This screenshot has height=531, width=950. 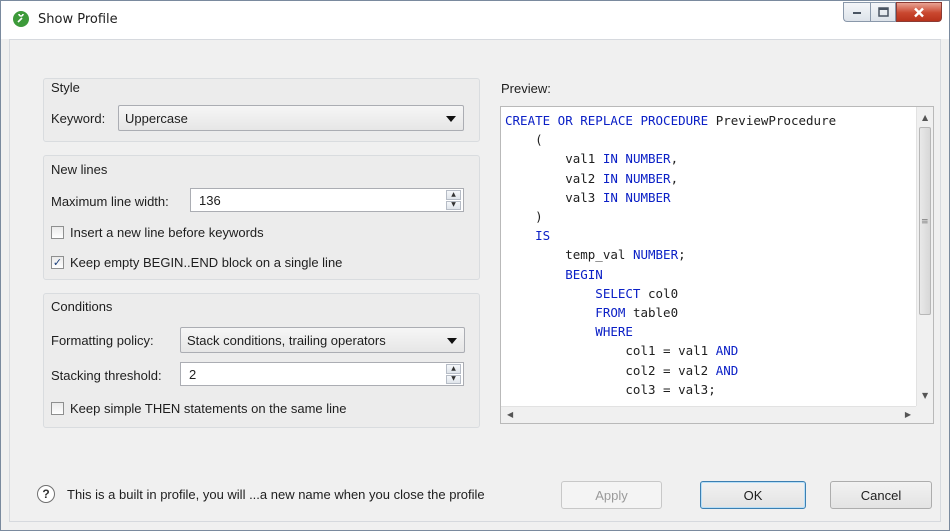 What do you see at coordinates (110, 201) in the screenshot?
I see `max-width-label: Maximum line width:` at bounding box center [110, 201].